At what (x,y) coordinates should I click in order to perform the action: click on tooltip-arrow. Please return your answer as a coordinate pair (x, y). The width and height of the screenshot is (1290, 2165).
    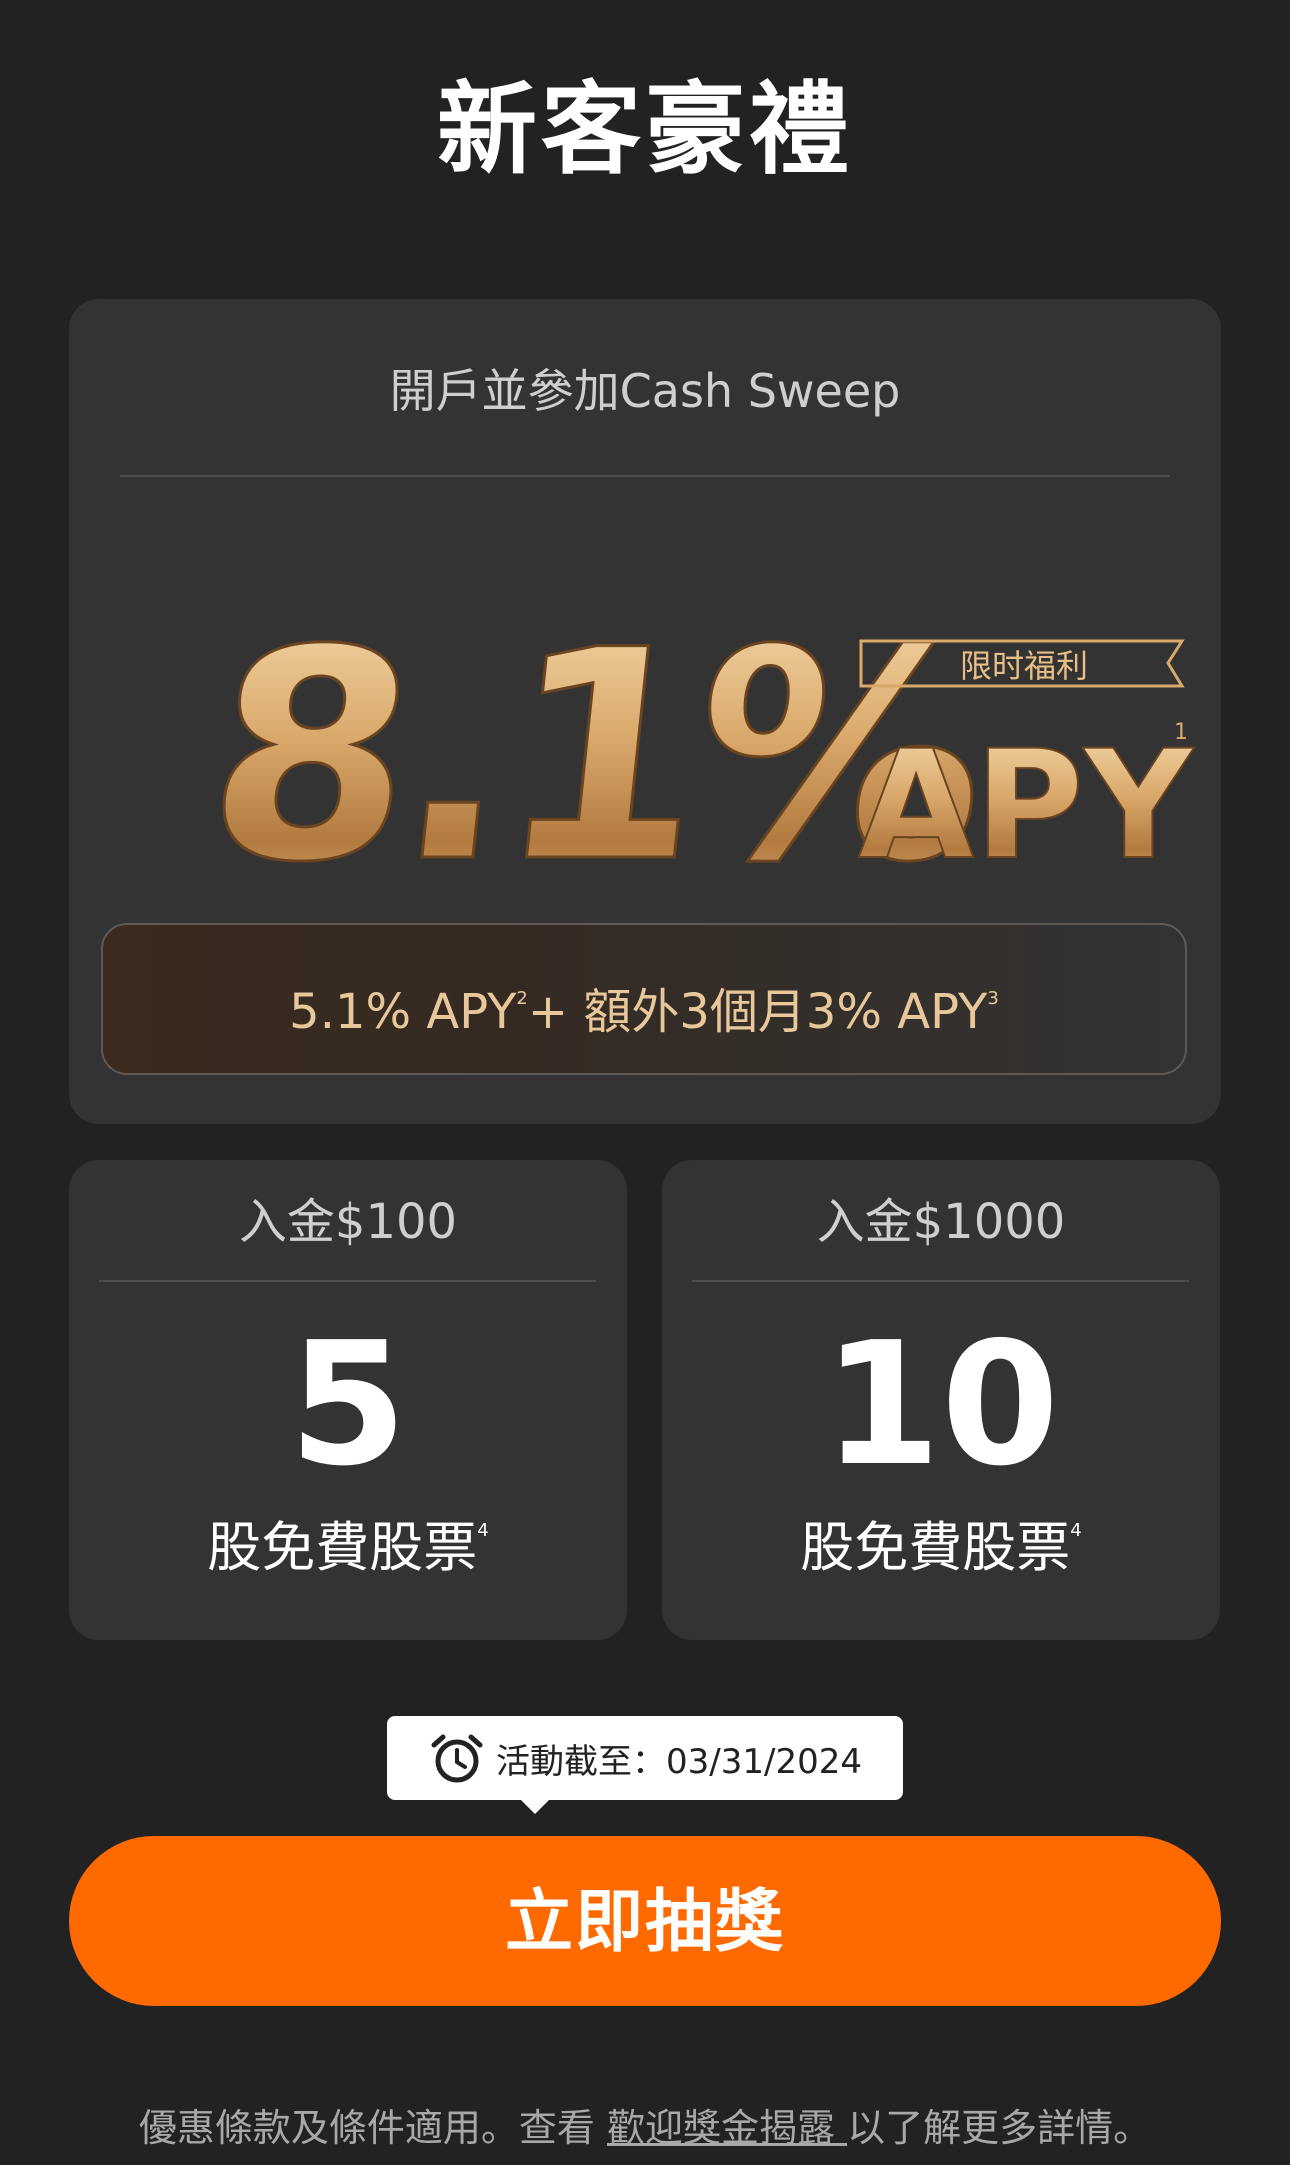
    Looking at the image, I should click on (535, 1807).